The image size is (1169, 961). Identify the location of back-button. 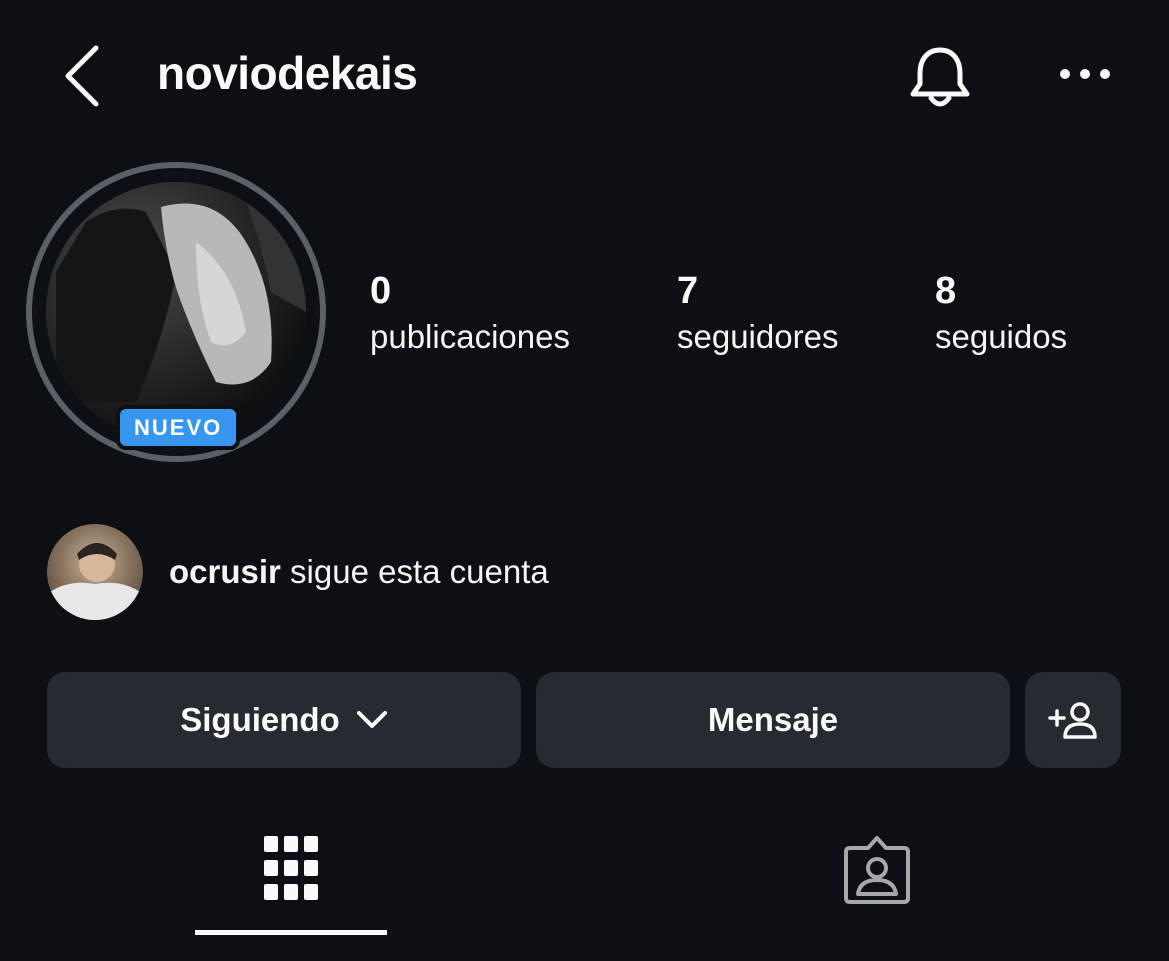
(83, 75).